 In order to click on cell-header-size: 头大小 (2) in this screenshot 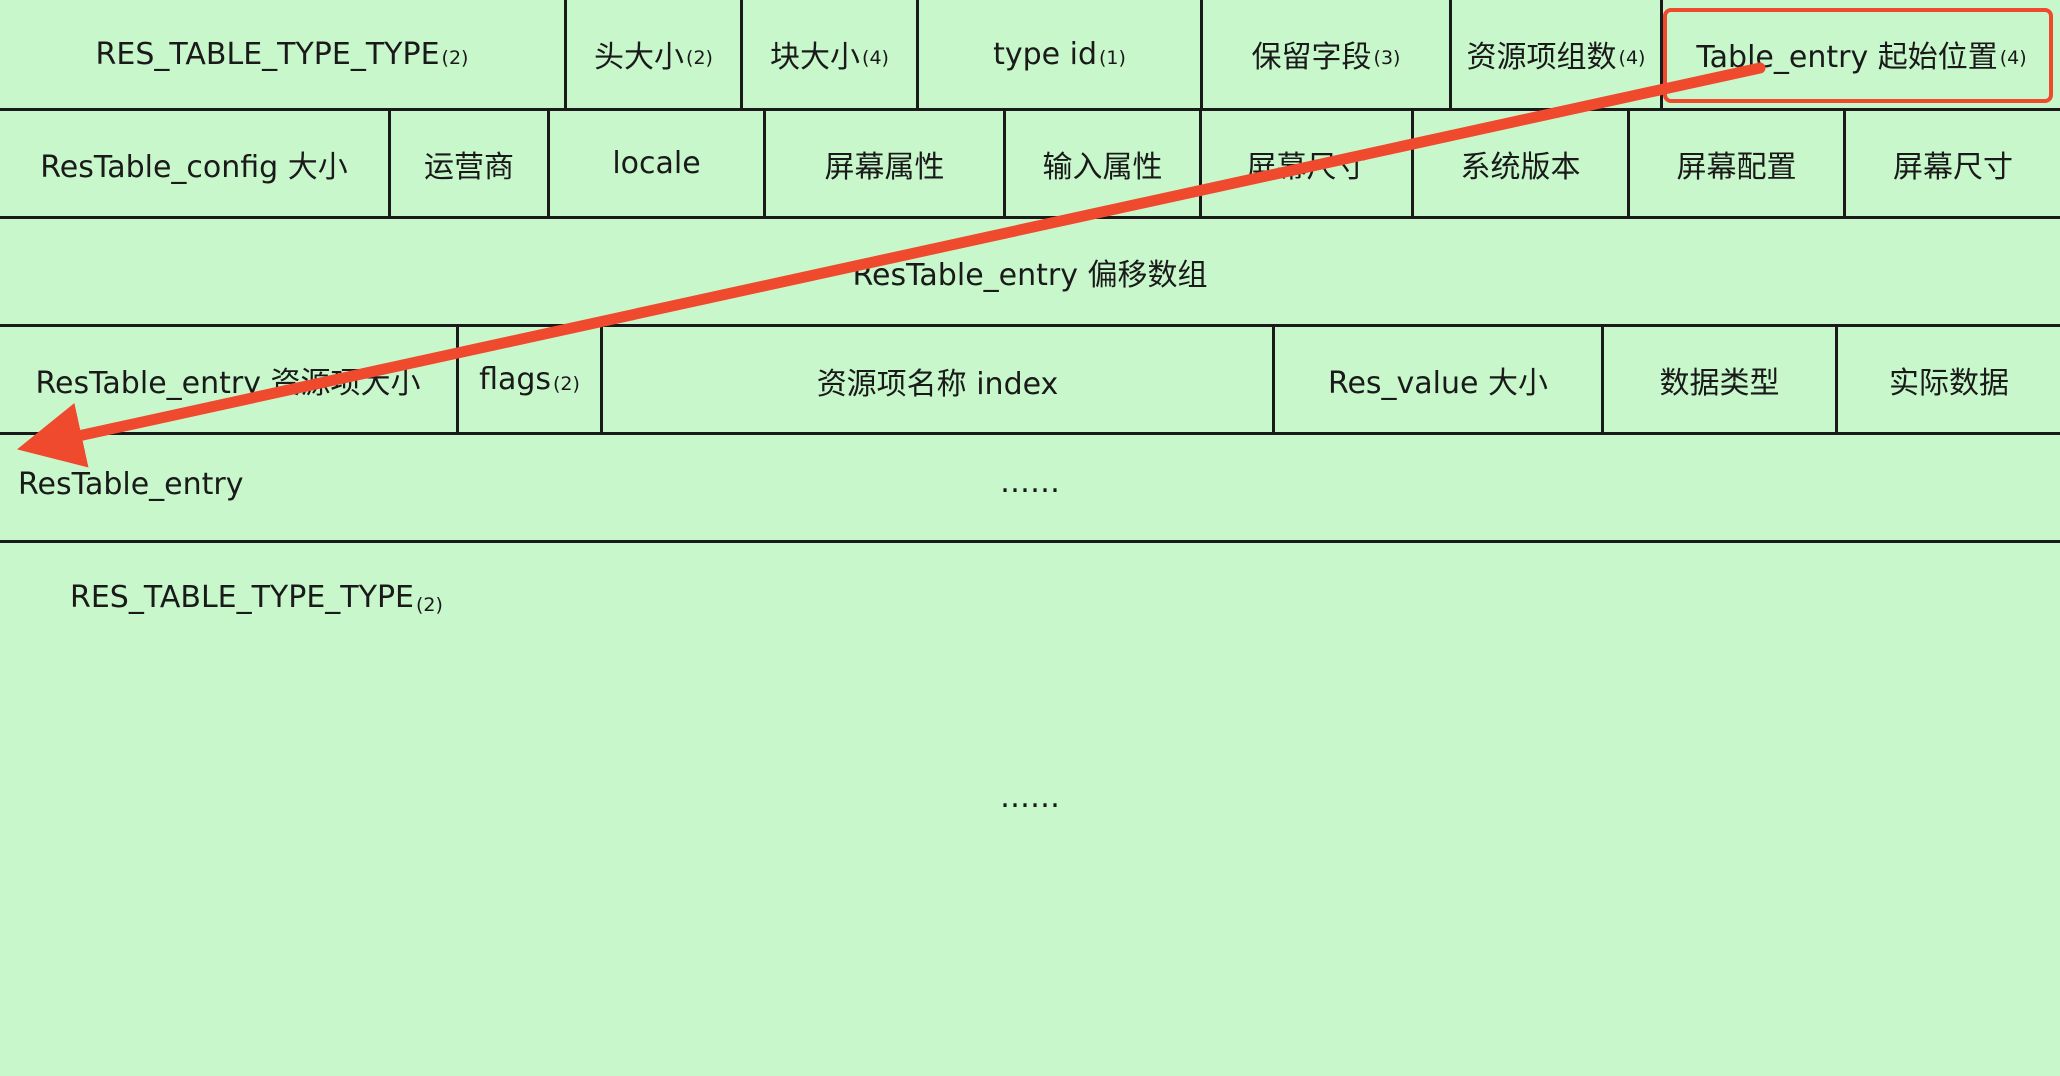, I will do `click(655, 54)`.